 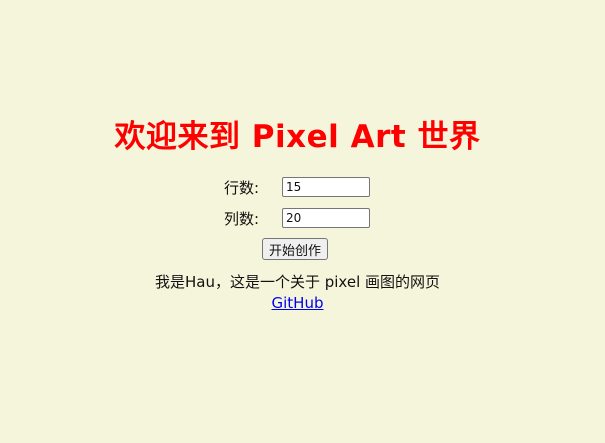 I want to click on page-title: 欢迎来到 Pixel Art 世界, so click(x=297, y=137).